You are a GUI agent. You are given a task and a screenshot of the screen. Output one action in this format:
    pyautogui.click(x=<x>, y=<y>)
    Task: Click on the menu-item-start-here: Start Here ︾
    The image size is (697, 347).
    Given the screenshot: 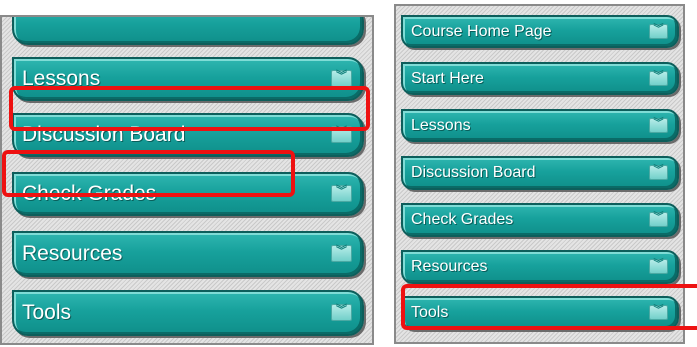 What is the action you would take?
    pyautogui.click(x=540, y=78)
    